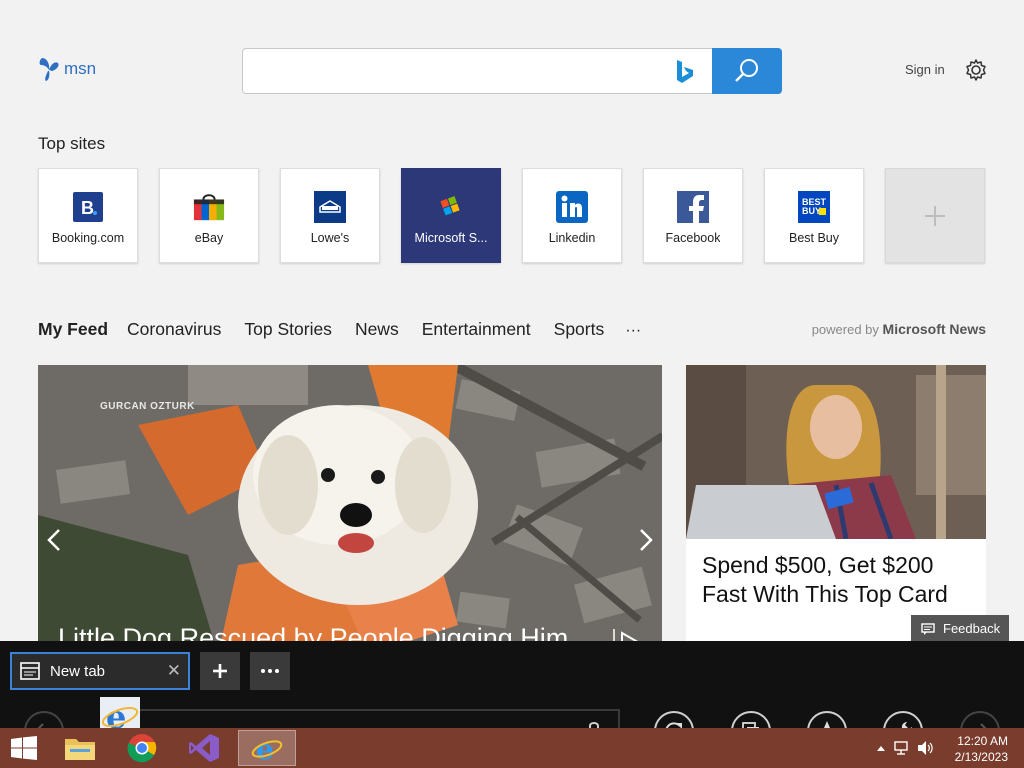 The width and height of the screenshot is (1024, 768). What do you see at coordinates (209, 207) in the screenshot?
I see `ebay-bag-icon` at bounding box center [209, 207].